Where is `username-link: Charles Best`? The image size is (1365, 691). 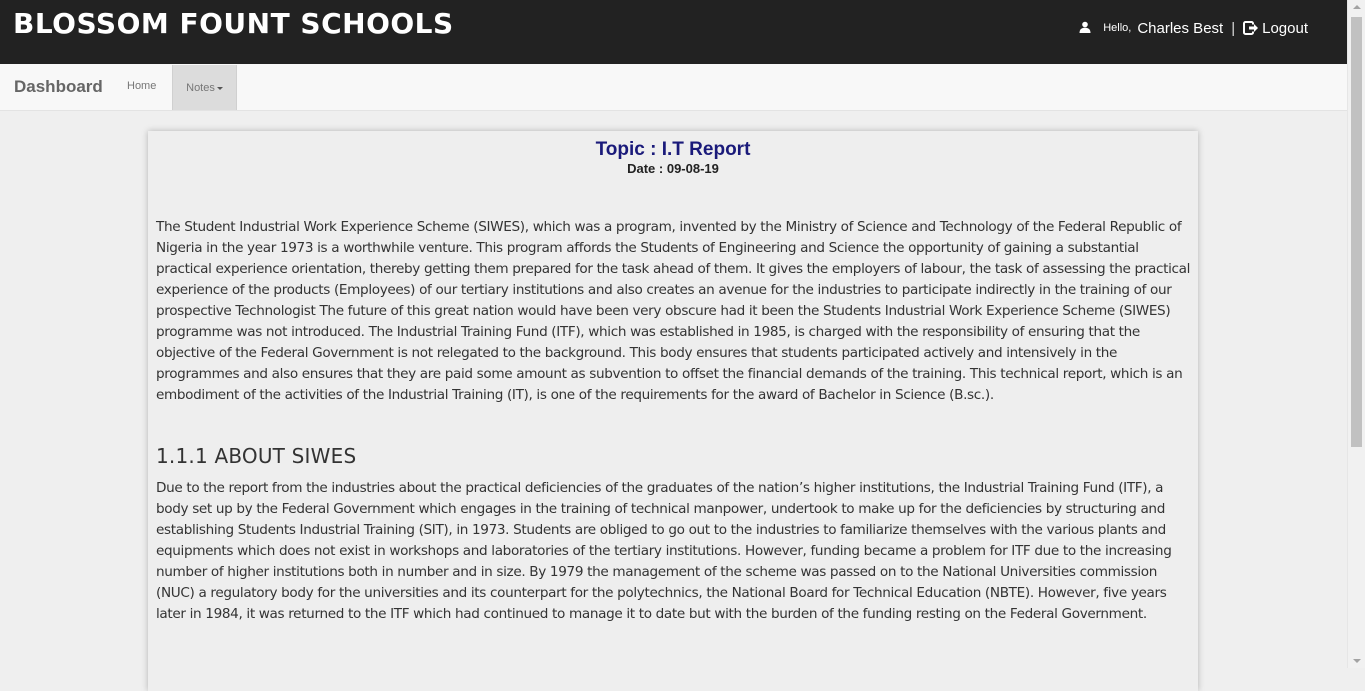
username-link: Charles Best is located at coordinates (1180, 28).